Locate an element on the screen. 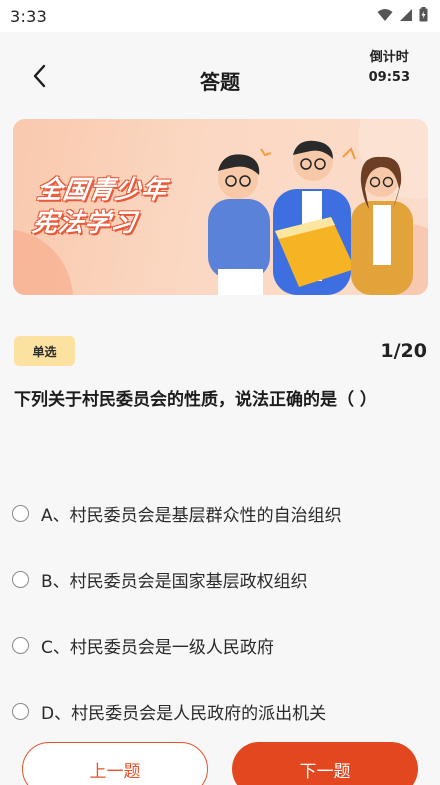  option-d: D、村民委员会是人民政府的派出机关 is located at coordinates (217, 711).